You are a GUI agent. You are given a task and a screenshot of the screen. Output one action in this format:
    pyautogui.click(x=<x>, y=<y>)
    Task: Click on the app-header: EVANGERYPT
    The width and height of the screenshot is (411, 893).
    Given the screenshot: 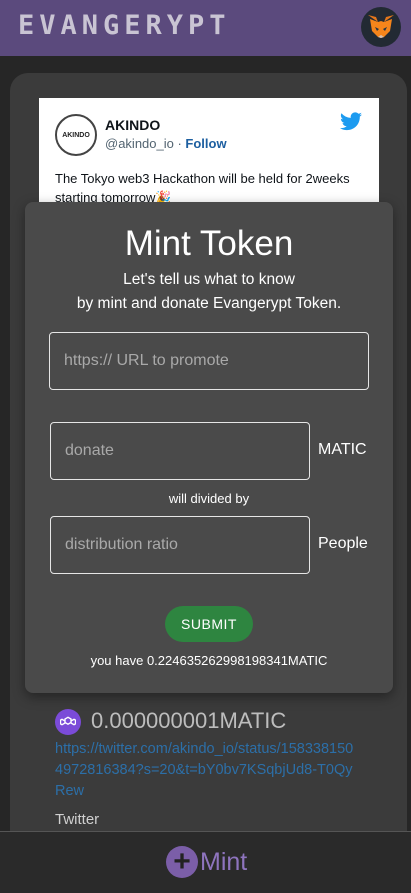 What is the action you would take?
    pyautogui.click(x=205, y=28)
    